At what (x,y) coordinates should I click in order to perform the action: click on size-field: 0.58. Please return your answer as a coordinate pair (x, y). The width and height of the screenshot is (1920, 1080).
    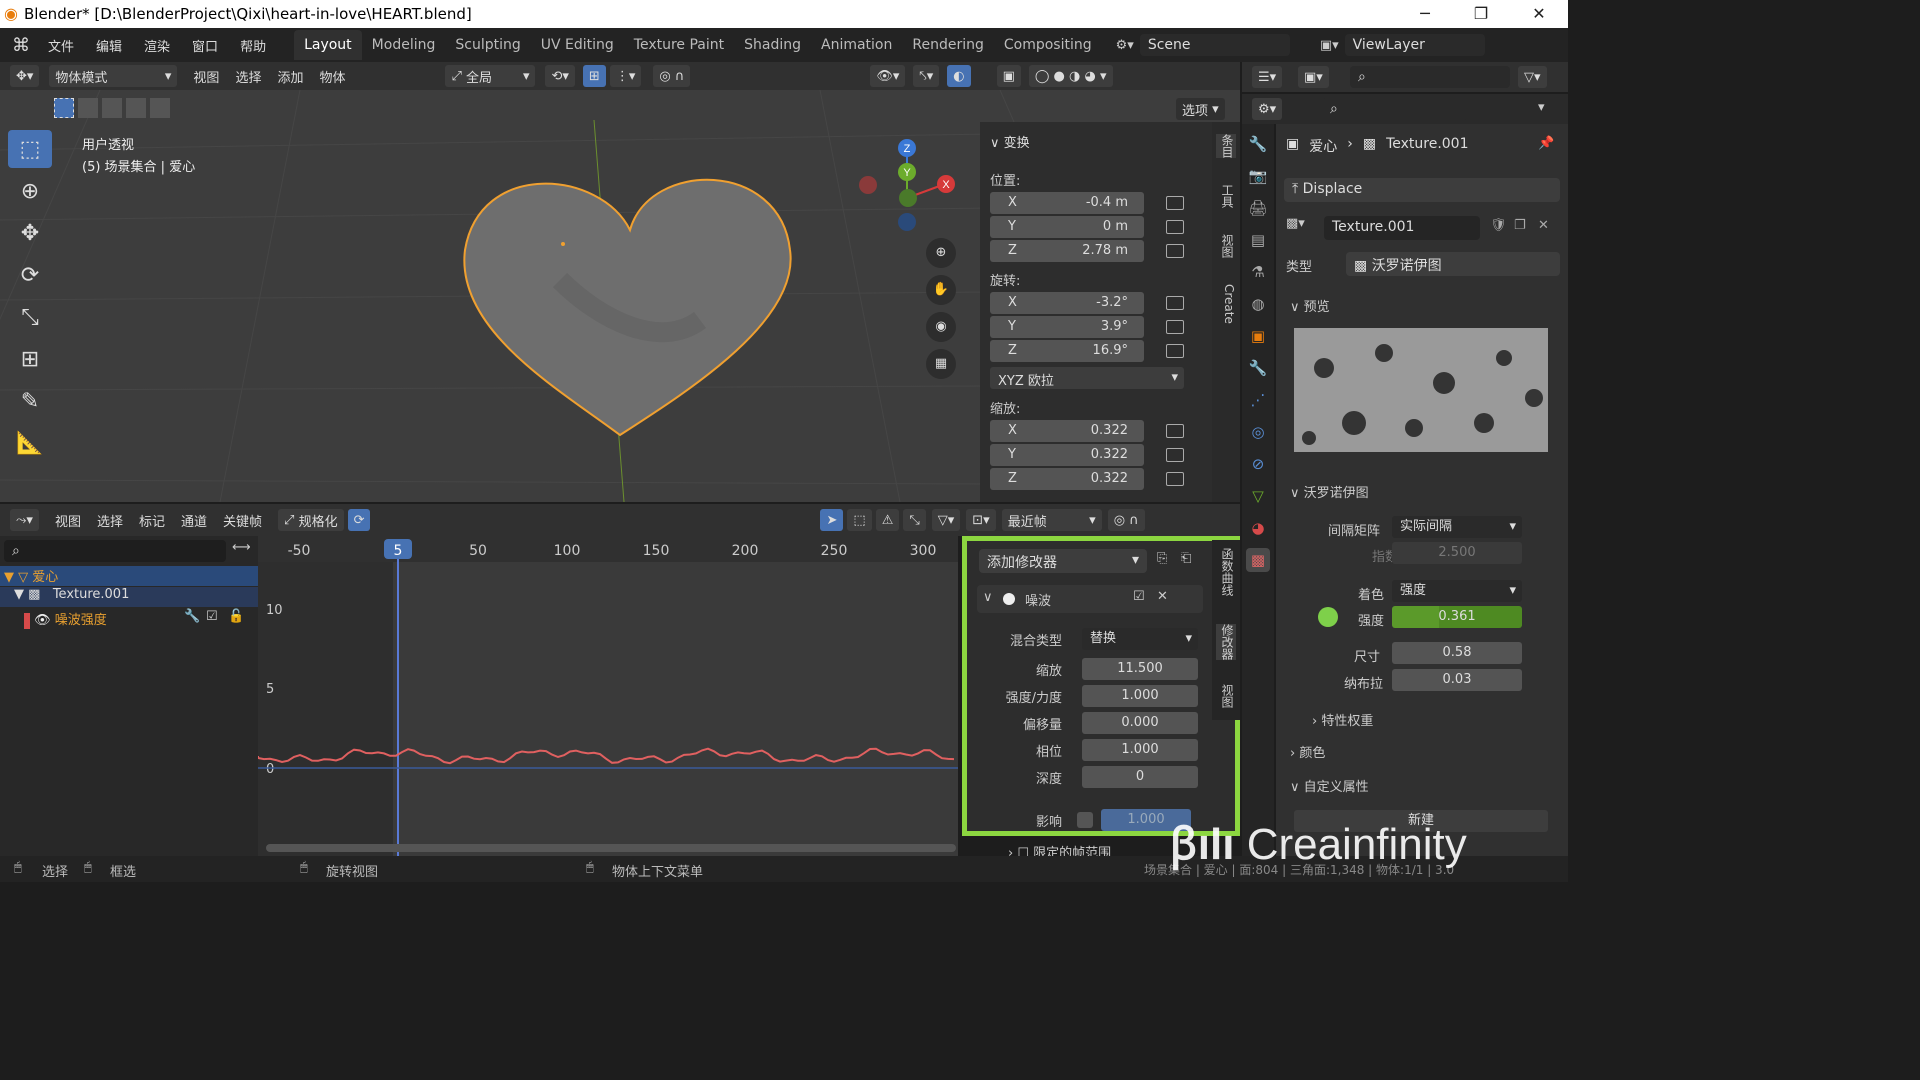
    Looking at the image, I should click on (1457, 653).